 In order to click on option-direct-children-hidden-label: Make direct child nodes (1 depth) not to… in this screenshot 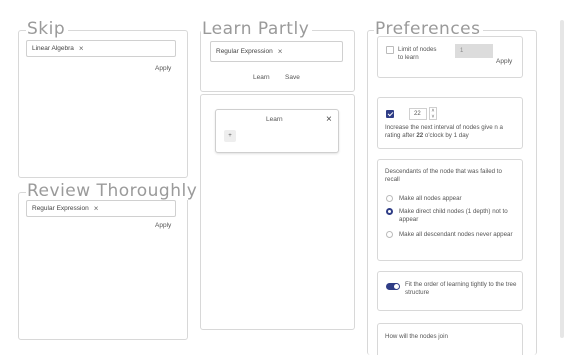, I will do `click(453, 216)`.